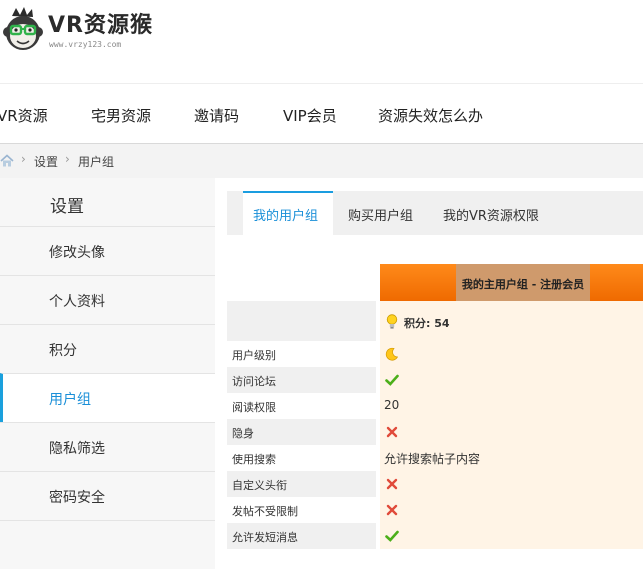 Image resolution: width=643 pixels, height=569 pixels. I want to click on row-label-text: 用户级别, so click(254, 355).